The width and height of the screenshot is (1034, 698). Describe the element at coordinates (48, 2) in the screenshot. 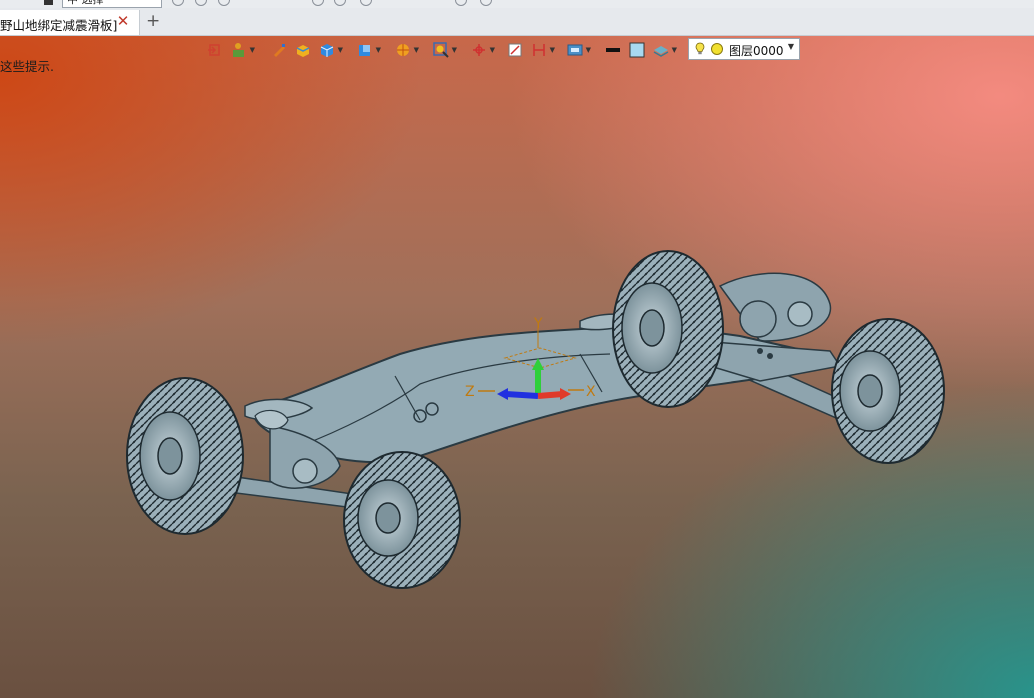

I see `toolbar-square-icon` at that location.